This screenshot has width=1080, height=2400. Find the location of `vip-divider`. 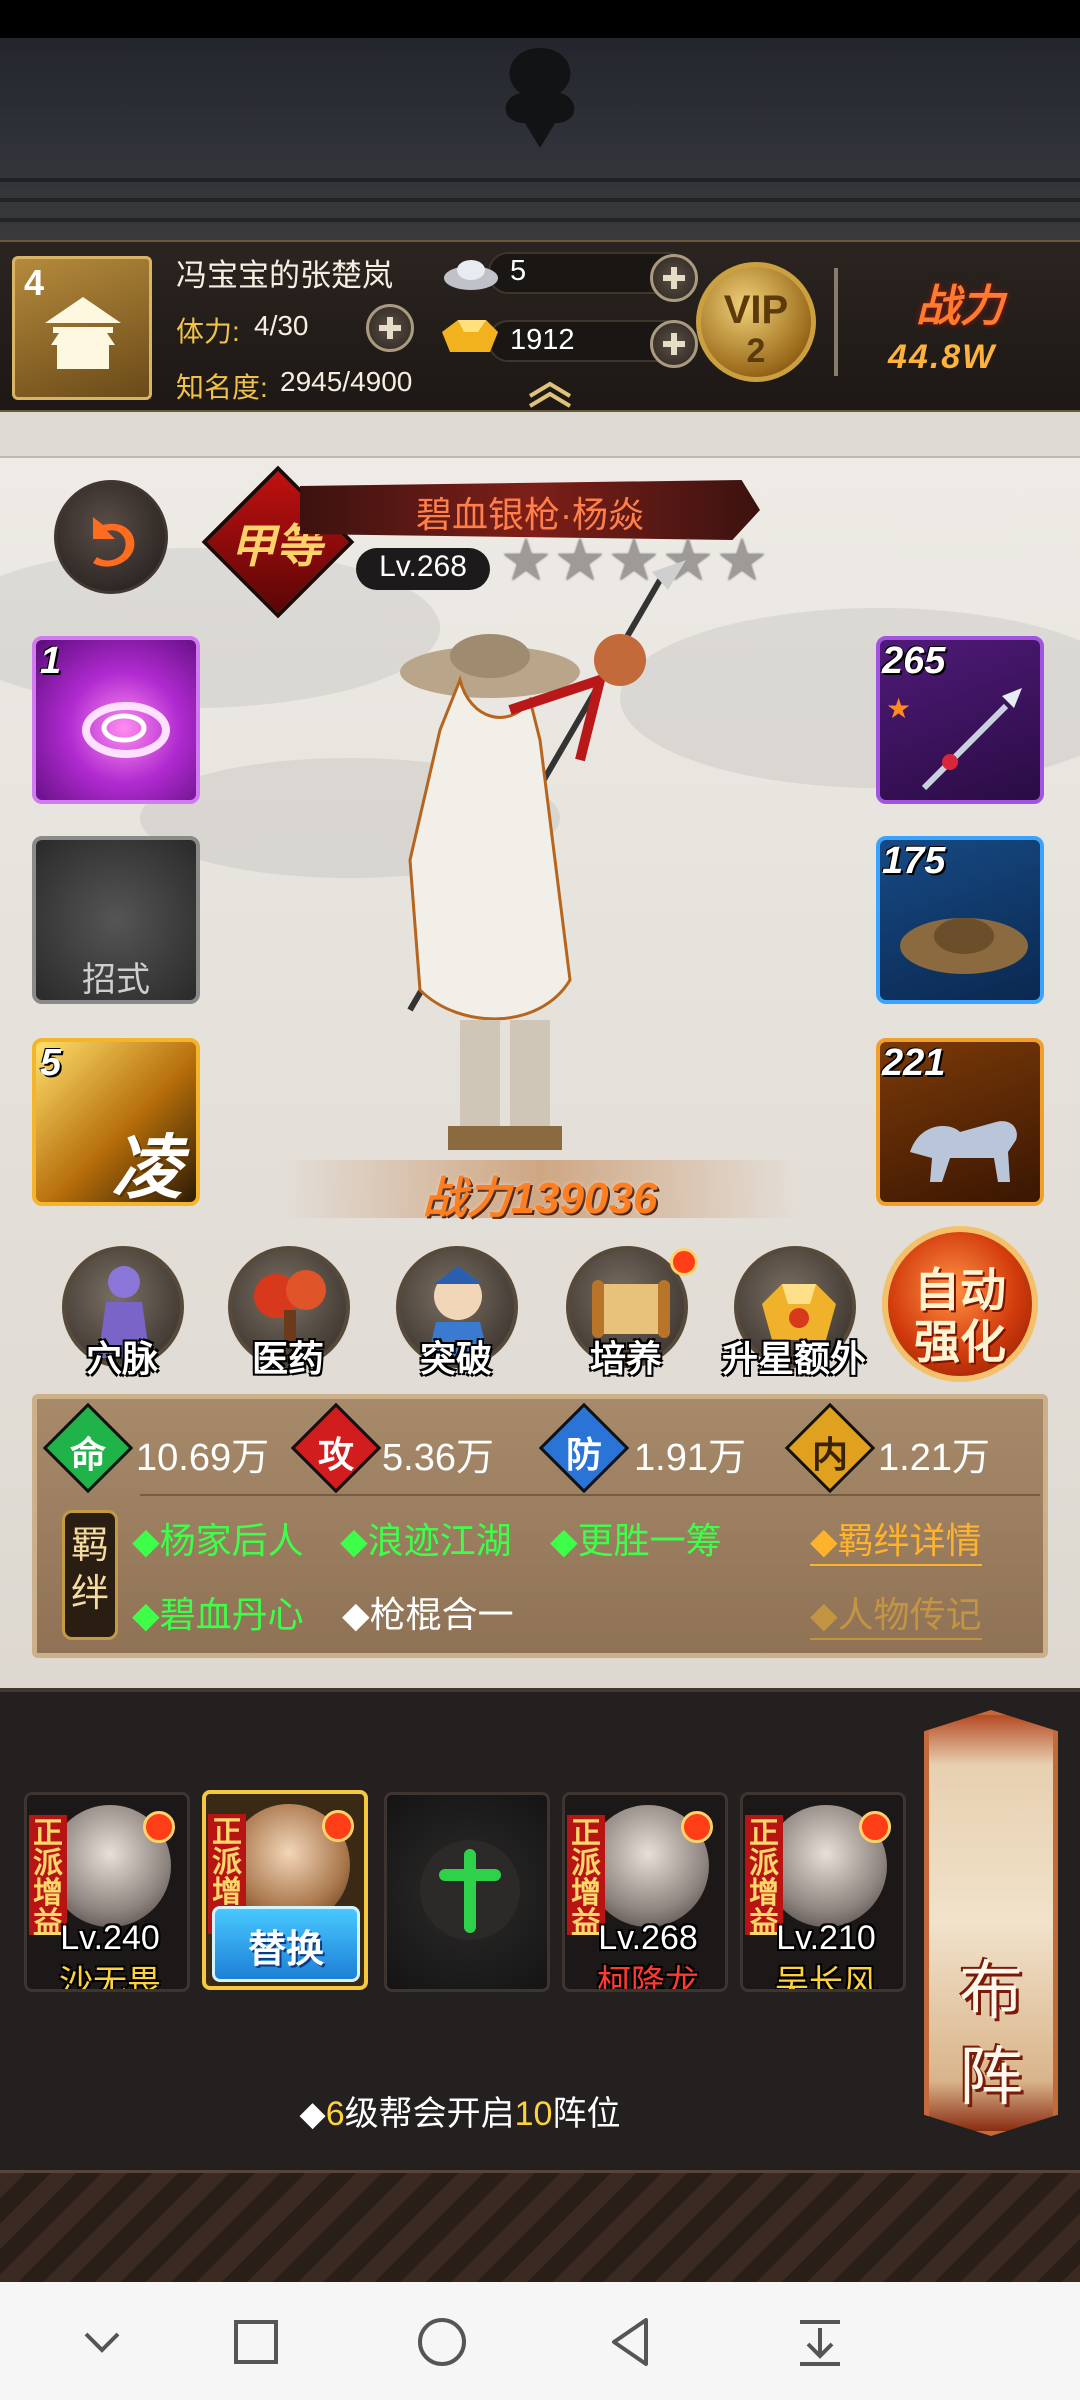

vip-divider is located at coordinates (836, 322).